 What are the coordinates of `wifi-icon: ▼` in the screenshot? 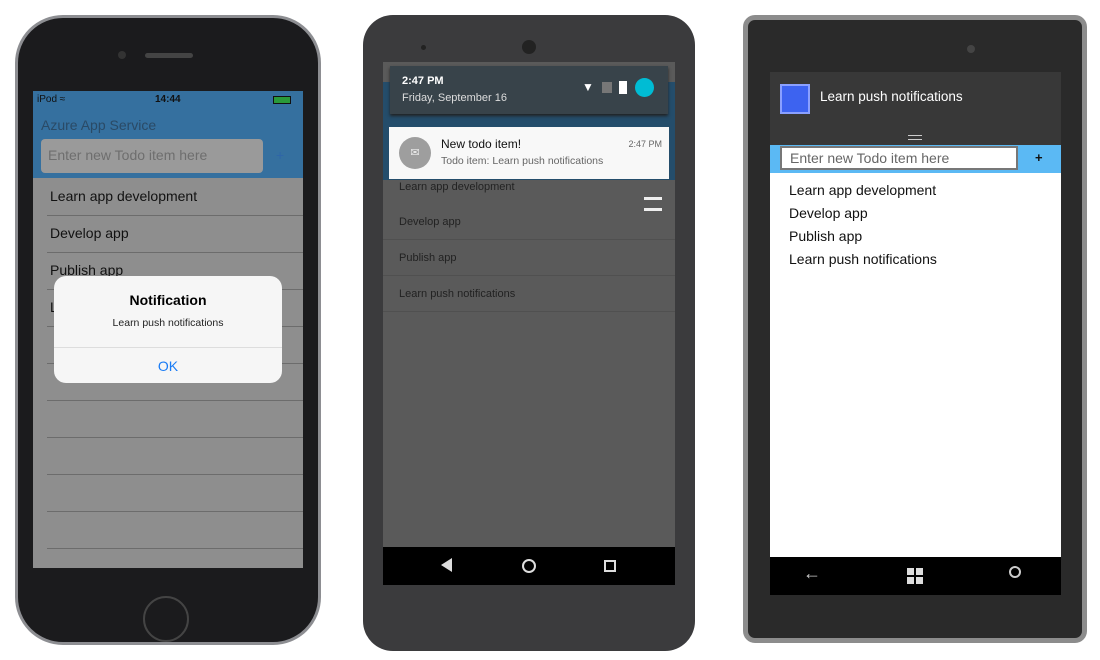 It's located at (588, 87).